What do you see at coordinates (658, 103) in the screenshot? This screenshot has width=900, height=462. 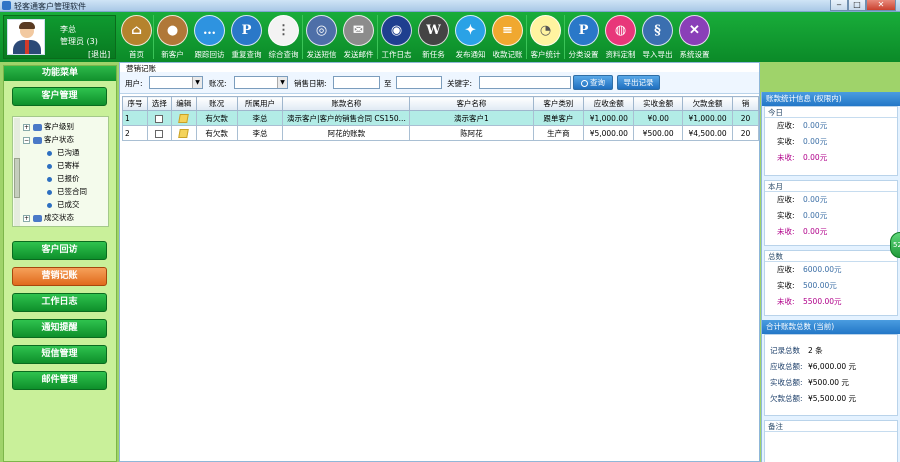 I see `column-header: 实收金额` at bounding box center [658, 103].